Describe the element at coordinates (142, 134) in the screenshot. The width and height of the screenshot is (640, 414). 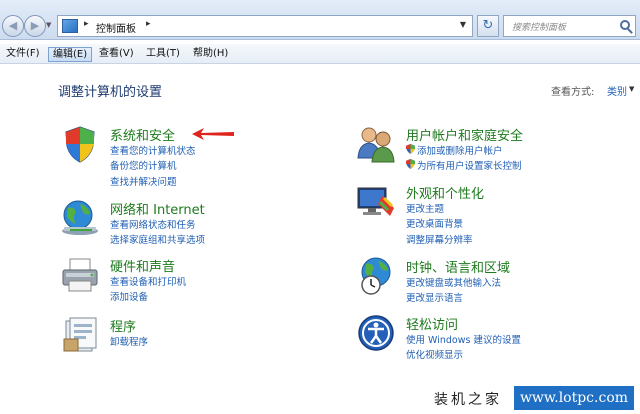
I see `category-title: 系统和安全` at that location.